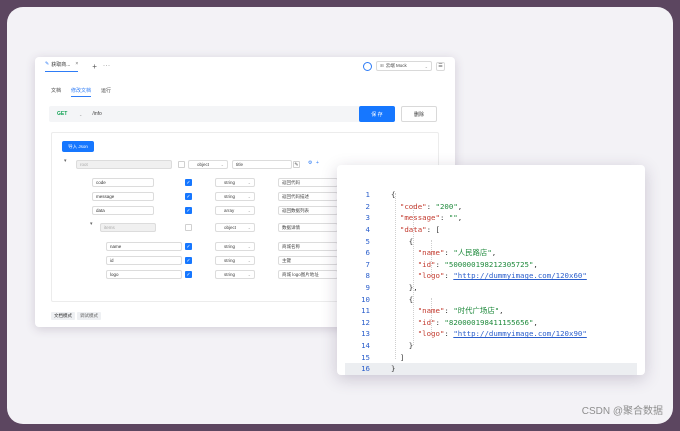  I want to click on required-checkbox-logo: ✓, so click(188, 274).